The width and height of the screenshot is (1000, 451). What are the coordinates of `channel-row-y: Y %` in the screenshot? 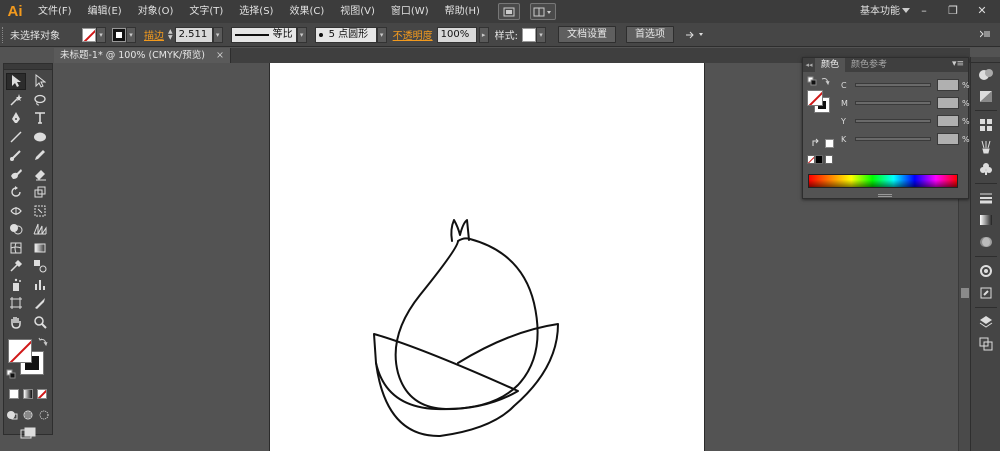 It's located at (905, 121).